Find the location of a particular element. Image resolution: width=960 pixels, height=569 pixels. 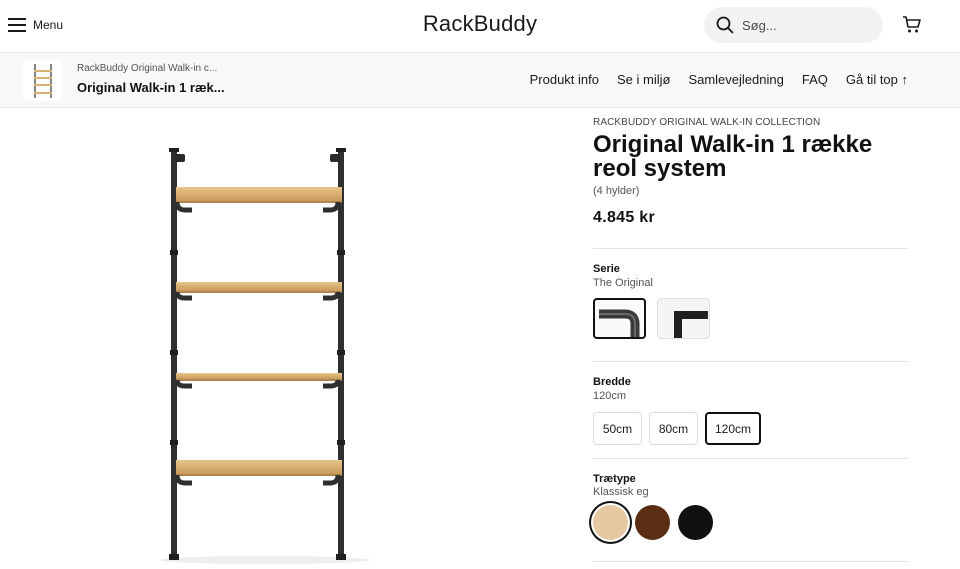

search-box is located at coordinates (793, 25).